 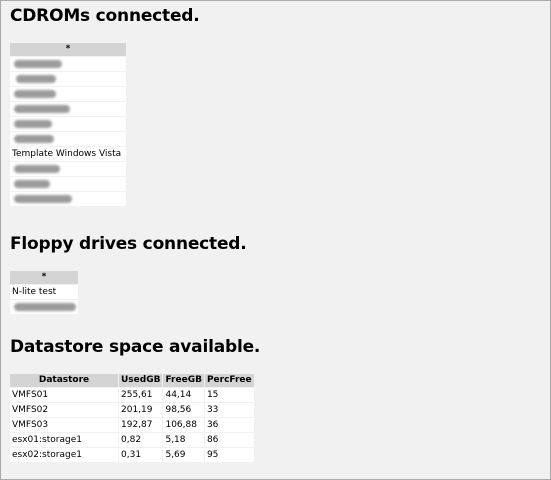 I want to click on column-header-usedgb: UsedGB, so click(x=141, y=380).